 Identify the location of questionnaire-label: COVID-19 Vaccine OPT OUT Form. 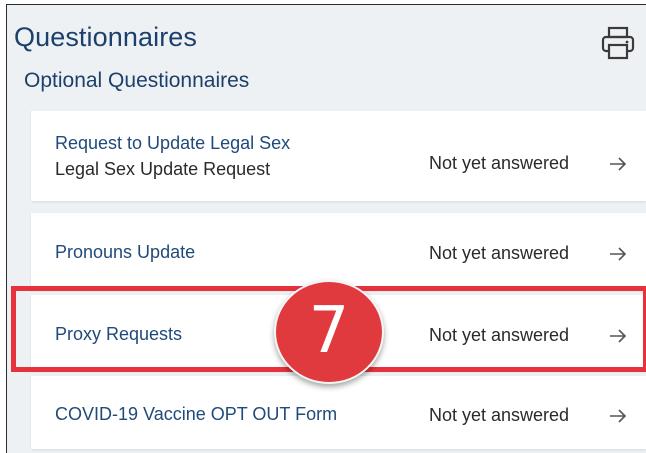
(196, 414).